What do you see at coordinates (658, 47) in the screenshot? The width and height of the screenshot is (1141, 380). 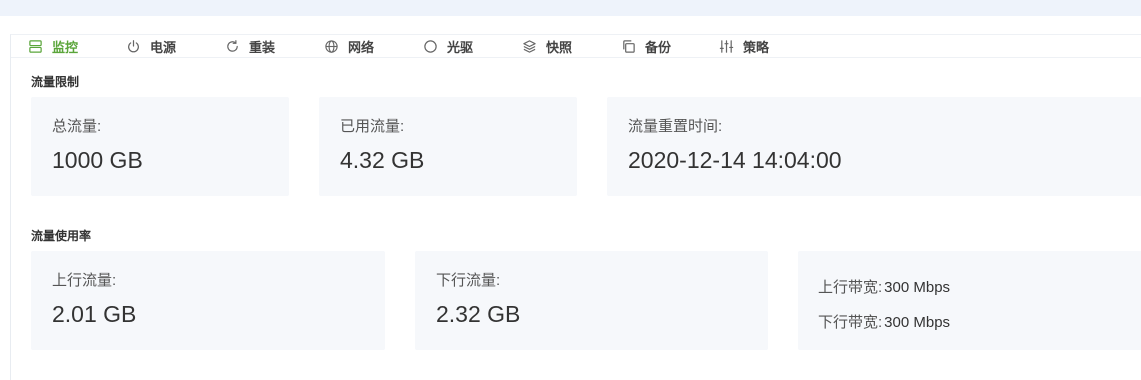 I see `tab-label: 备份` at bounding box center [658, 47].